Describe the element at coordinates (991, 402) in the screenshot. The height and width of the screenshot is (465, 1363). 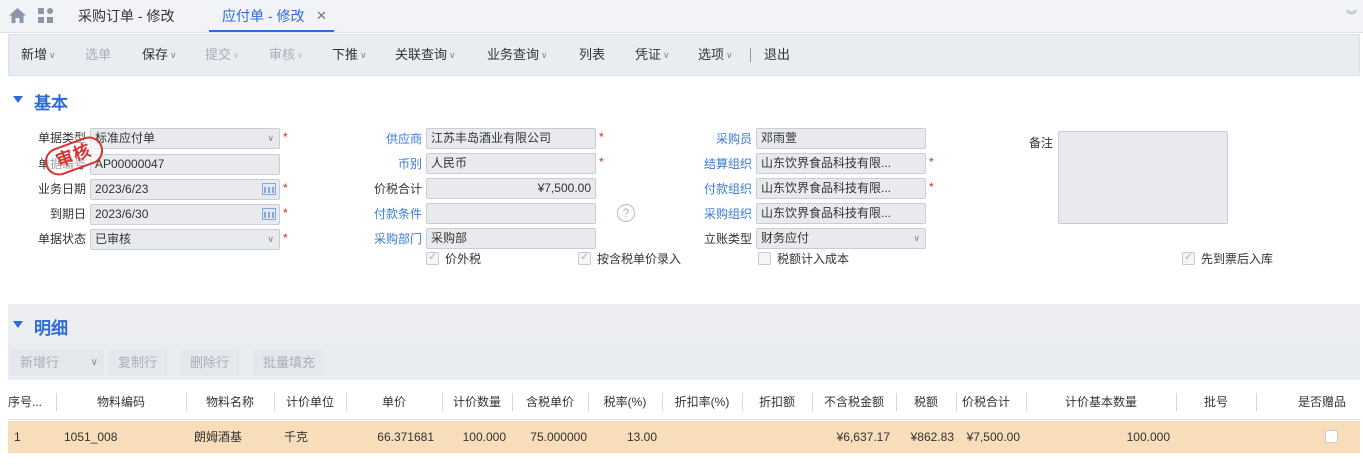
I see `col-header-total: 价税合计` at that location.